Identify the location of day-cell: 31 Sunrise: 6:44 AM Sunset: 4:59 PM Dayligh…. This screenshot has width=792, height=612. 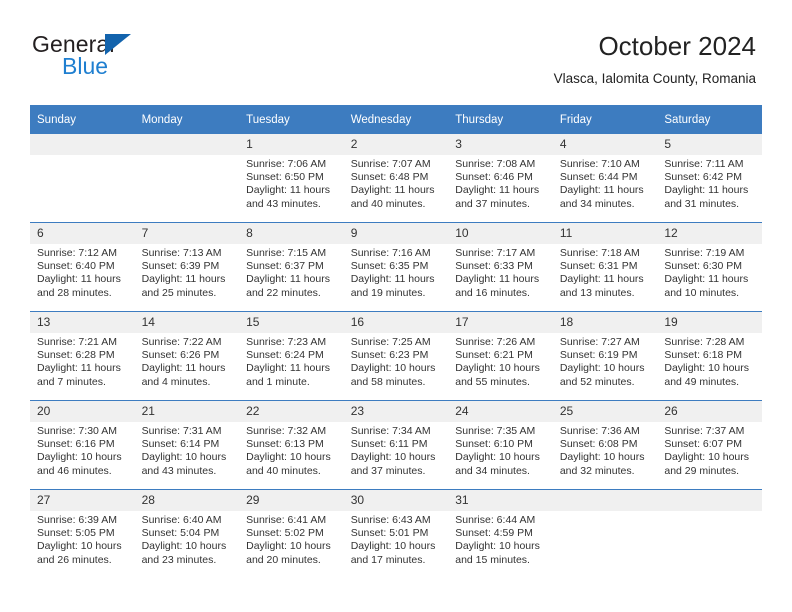
(500, 533).